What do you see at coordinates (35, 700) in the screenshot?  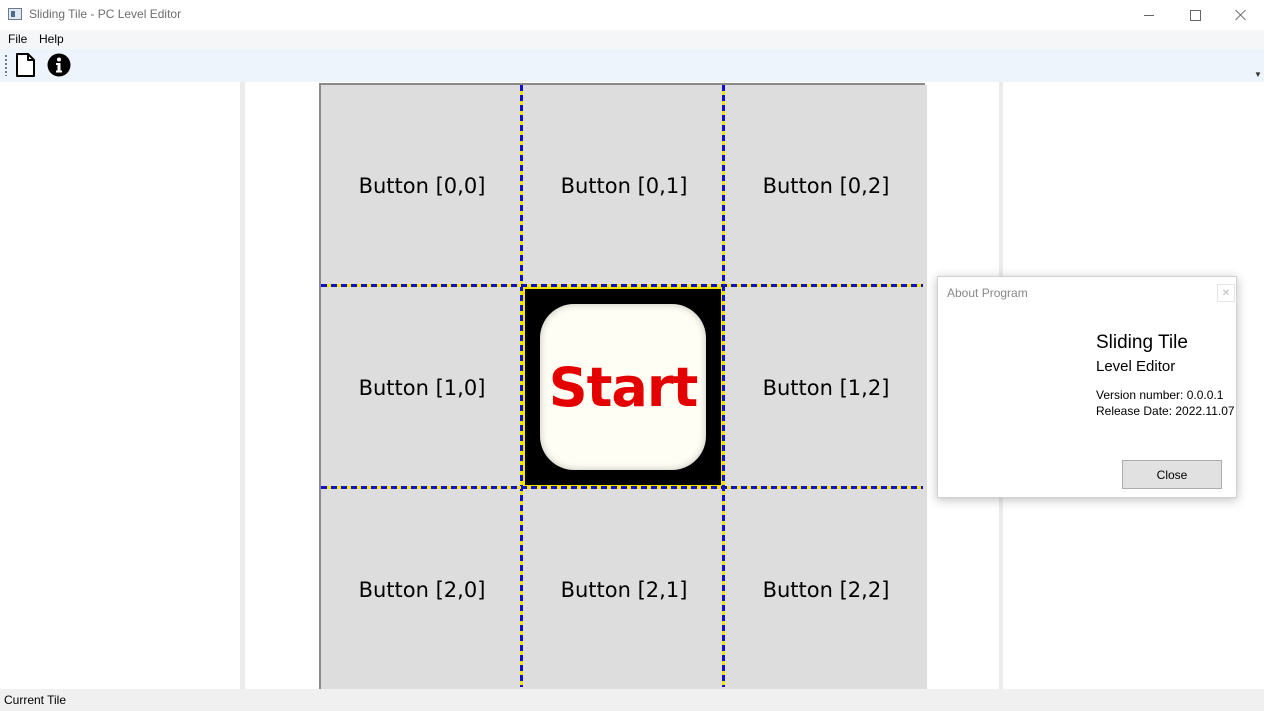 I see `status-text: Current Tile` at bounding box center [35, 700].